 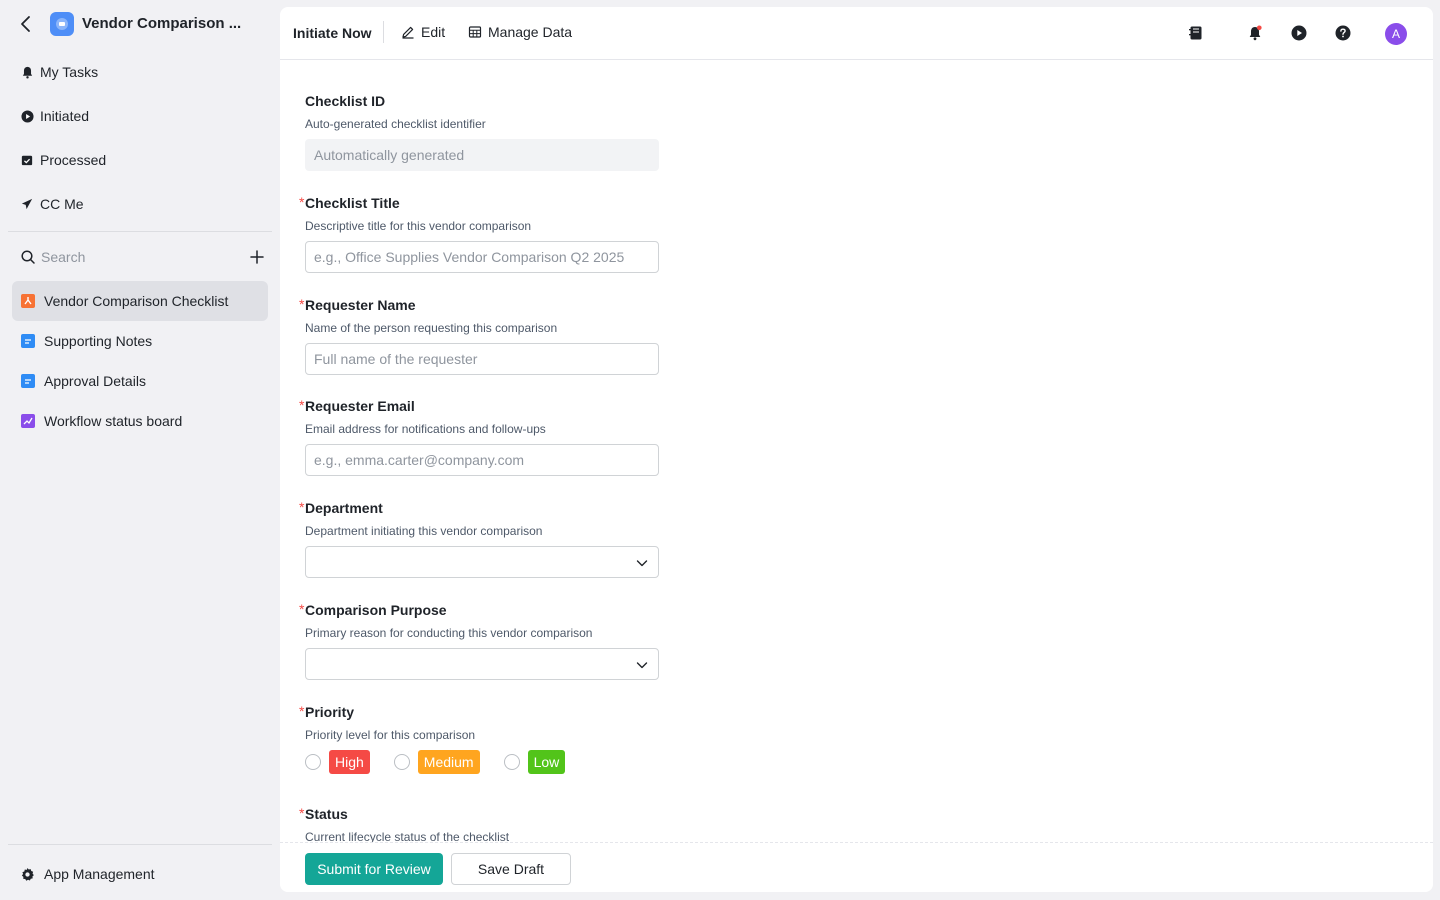 What do you see at coordinates (99, 874) in the screenshot?
I see `app-management-label: App Management` at bounding box center [99, 874].